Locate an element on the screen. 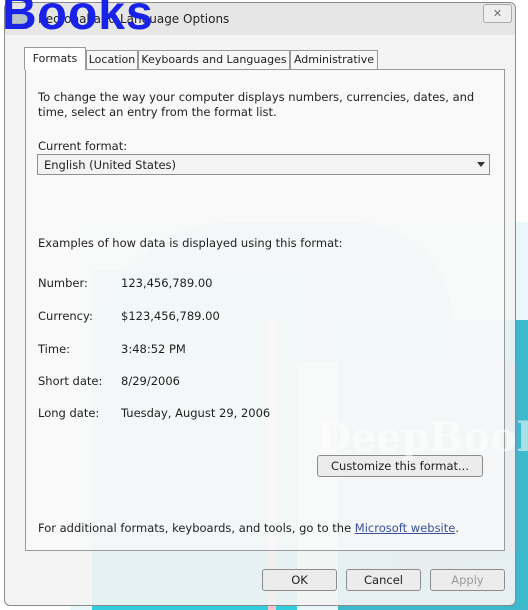 The height and width of the screenshot is (610, 528). close-button: ✕ is located at coordinates (497, 13).